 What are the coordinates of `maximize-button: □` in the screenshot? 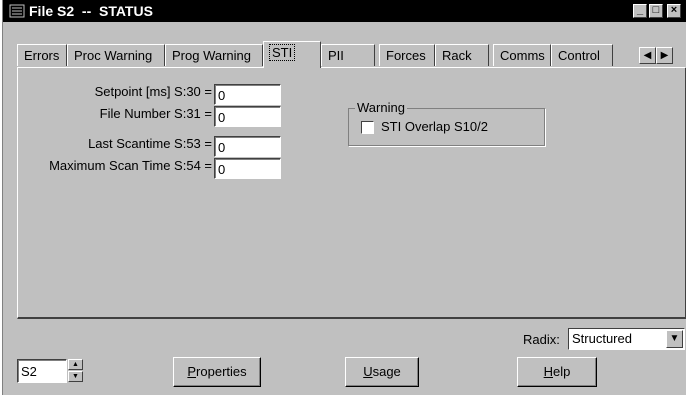 It's located at (656, 11).